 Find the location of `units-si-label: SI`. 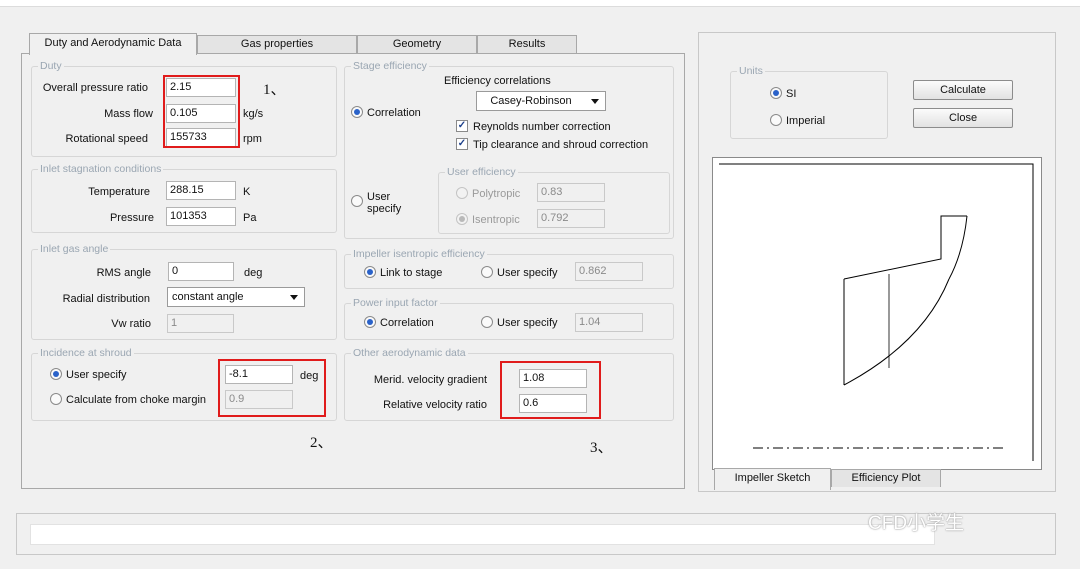

units-si-label: SI is located at coordinates (791, 94).